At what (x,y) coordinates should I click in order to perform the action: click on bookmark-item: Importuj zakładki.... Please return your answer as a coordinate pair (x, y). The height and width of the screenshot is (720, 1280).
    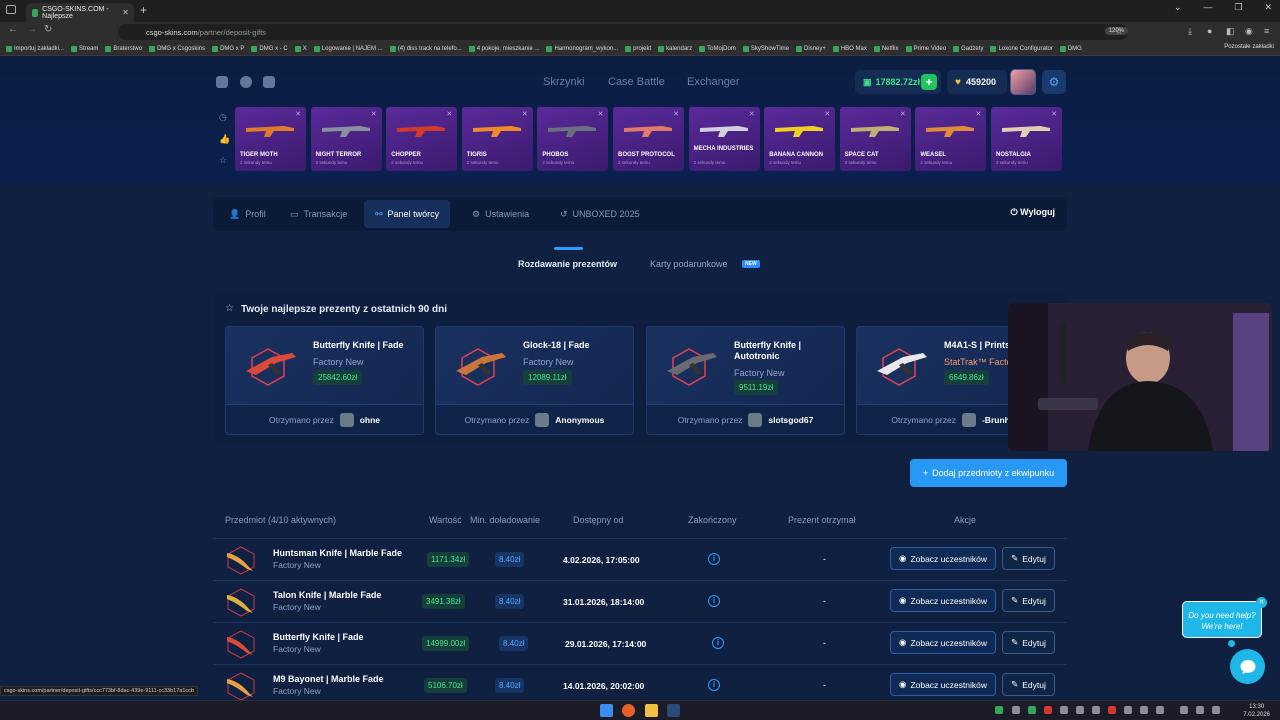
    Looking at the image, I should click on (35, 48).